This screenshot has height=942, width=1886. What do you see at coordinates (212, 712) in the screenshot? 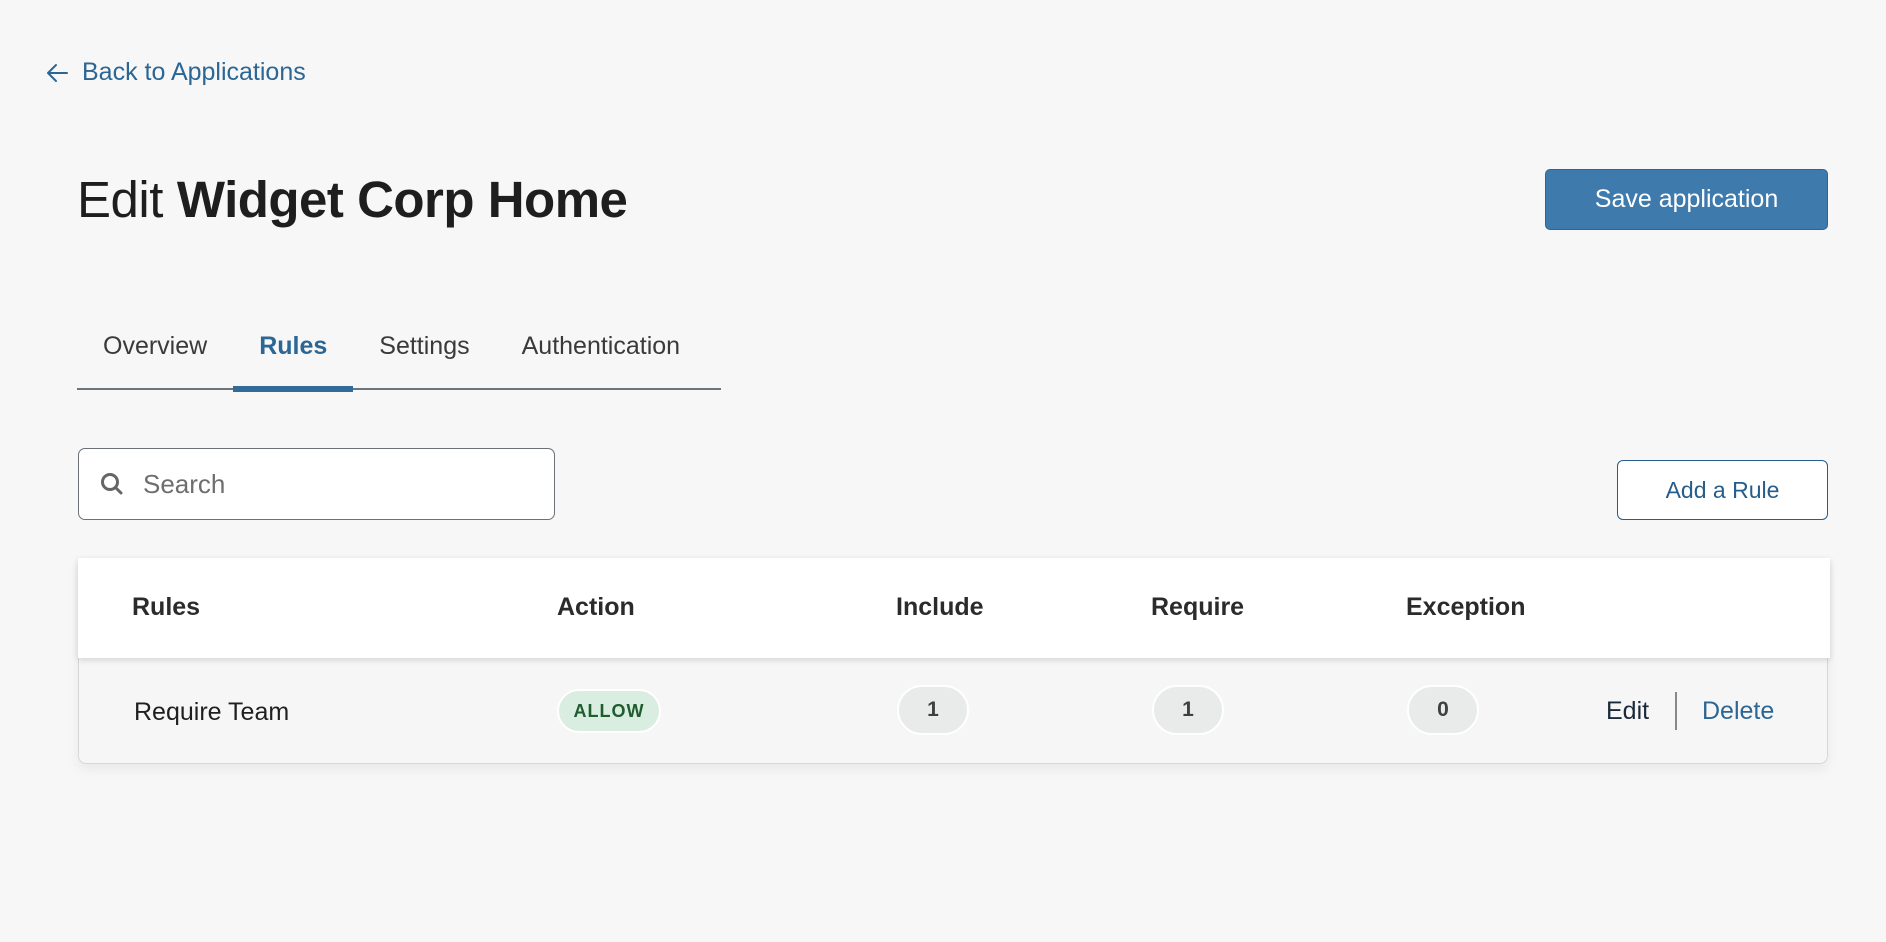
I see `rule-name: Require Team` at bounding box center [212, 712].